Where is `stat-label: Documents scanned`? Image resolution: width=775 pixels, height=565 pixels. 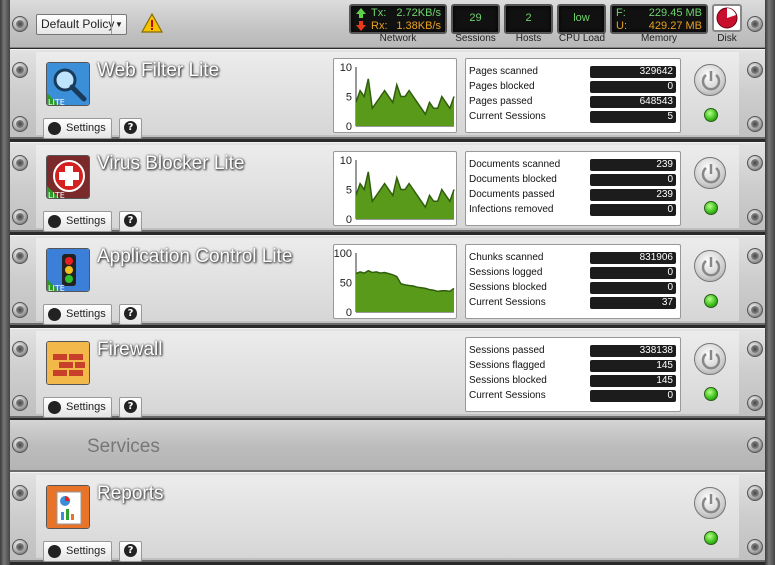 stat-label: Documents scanned is located at coordinates (515, 164).